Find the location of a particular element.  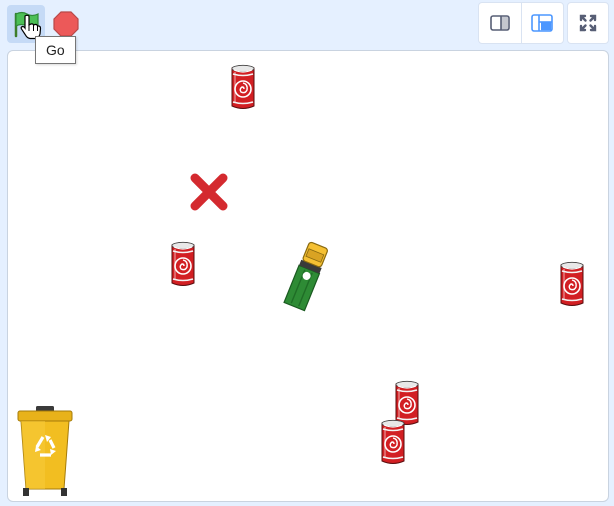

stage-size-toggle is located at coordinates (521, 23).